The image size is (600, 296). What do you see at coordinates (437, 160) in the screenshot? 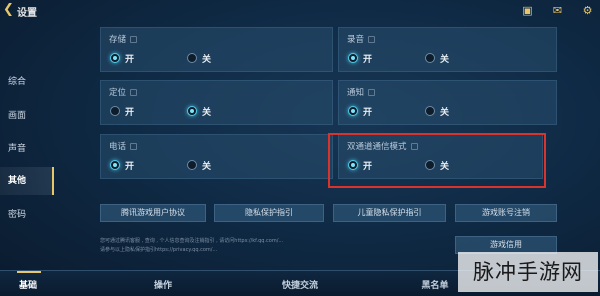
I see `highlight-box` at bounding box center [437, 160].